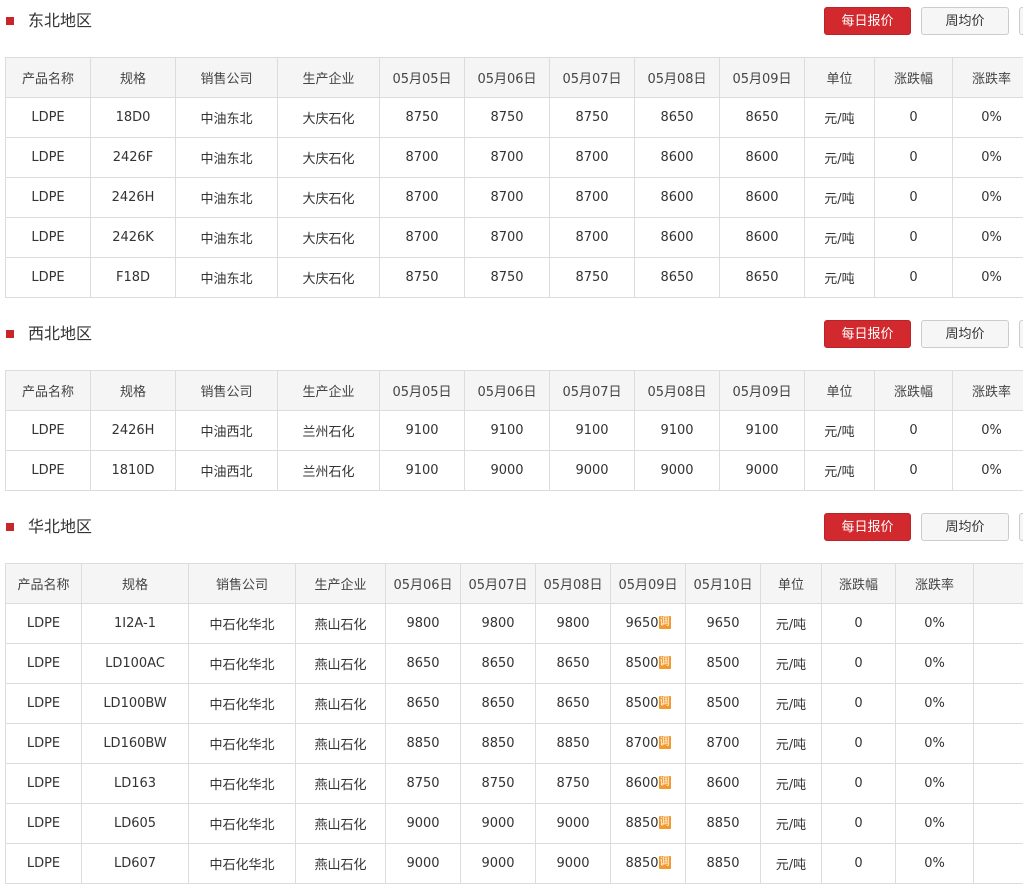  I want to click on column-header: 单位, so click(840, 391).